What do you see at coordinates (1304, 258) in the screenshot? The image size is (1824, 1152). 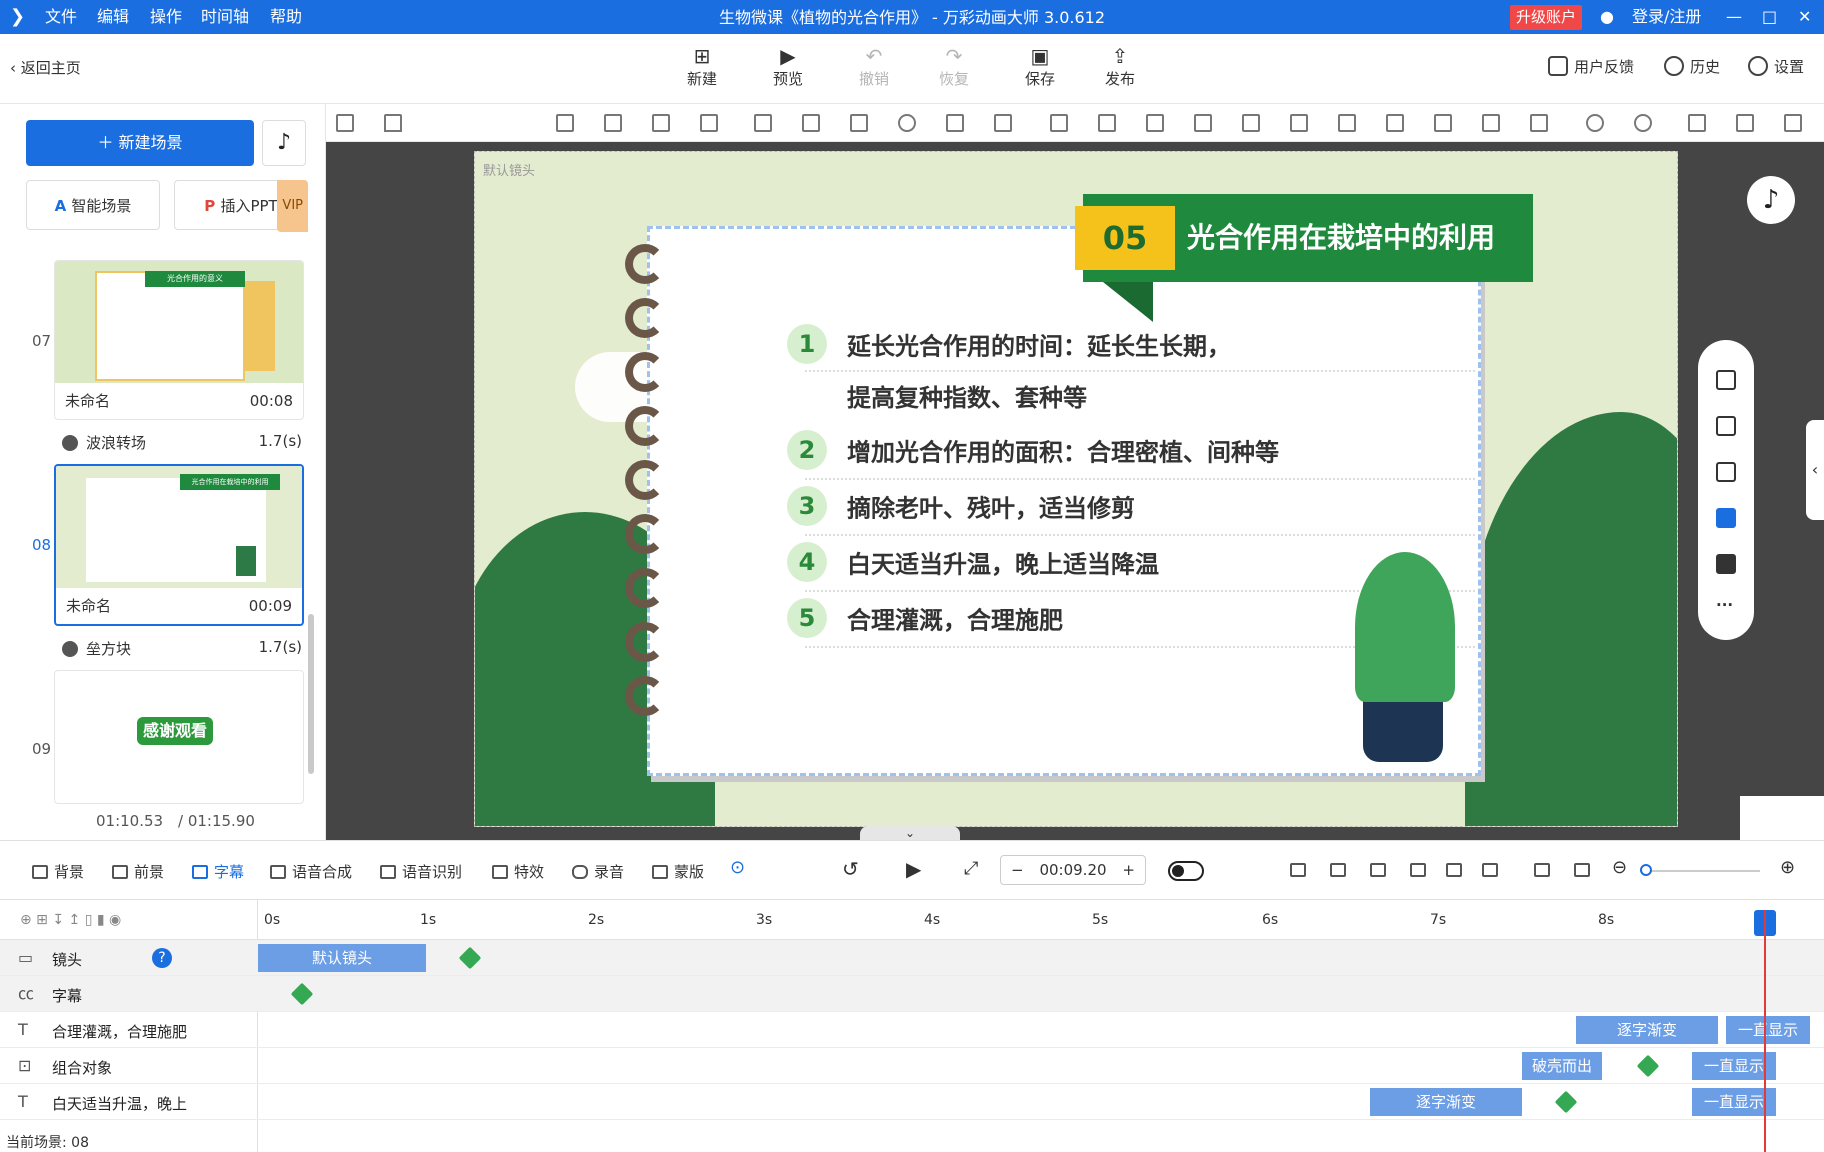 I see `section-banner: 05 光合作用在栽培中的利用` at bounding box center [1304, 258].